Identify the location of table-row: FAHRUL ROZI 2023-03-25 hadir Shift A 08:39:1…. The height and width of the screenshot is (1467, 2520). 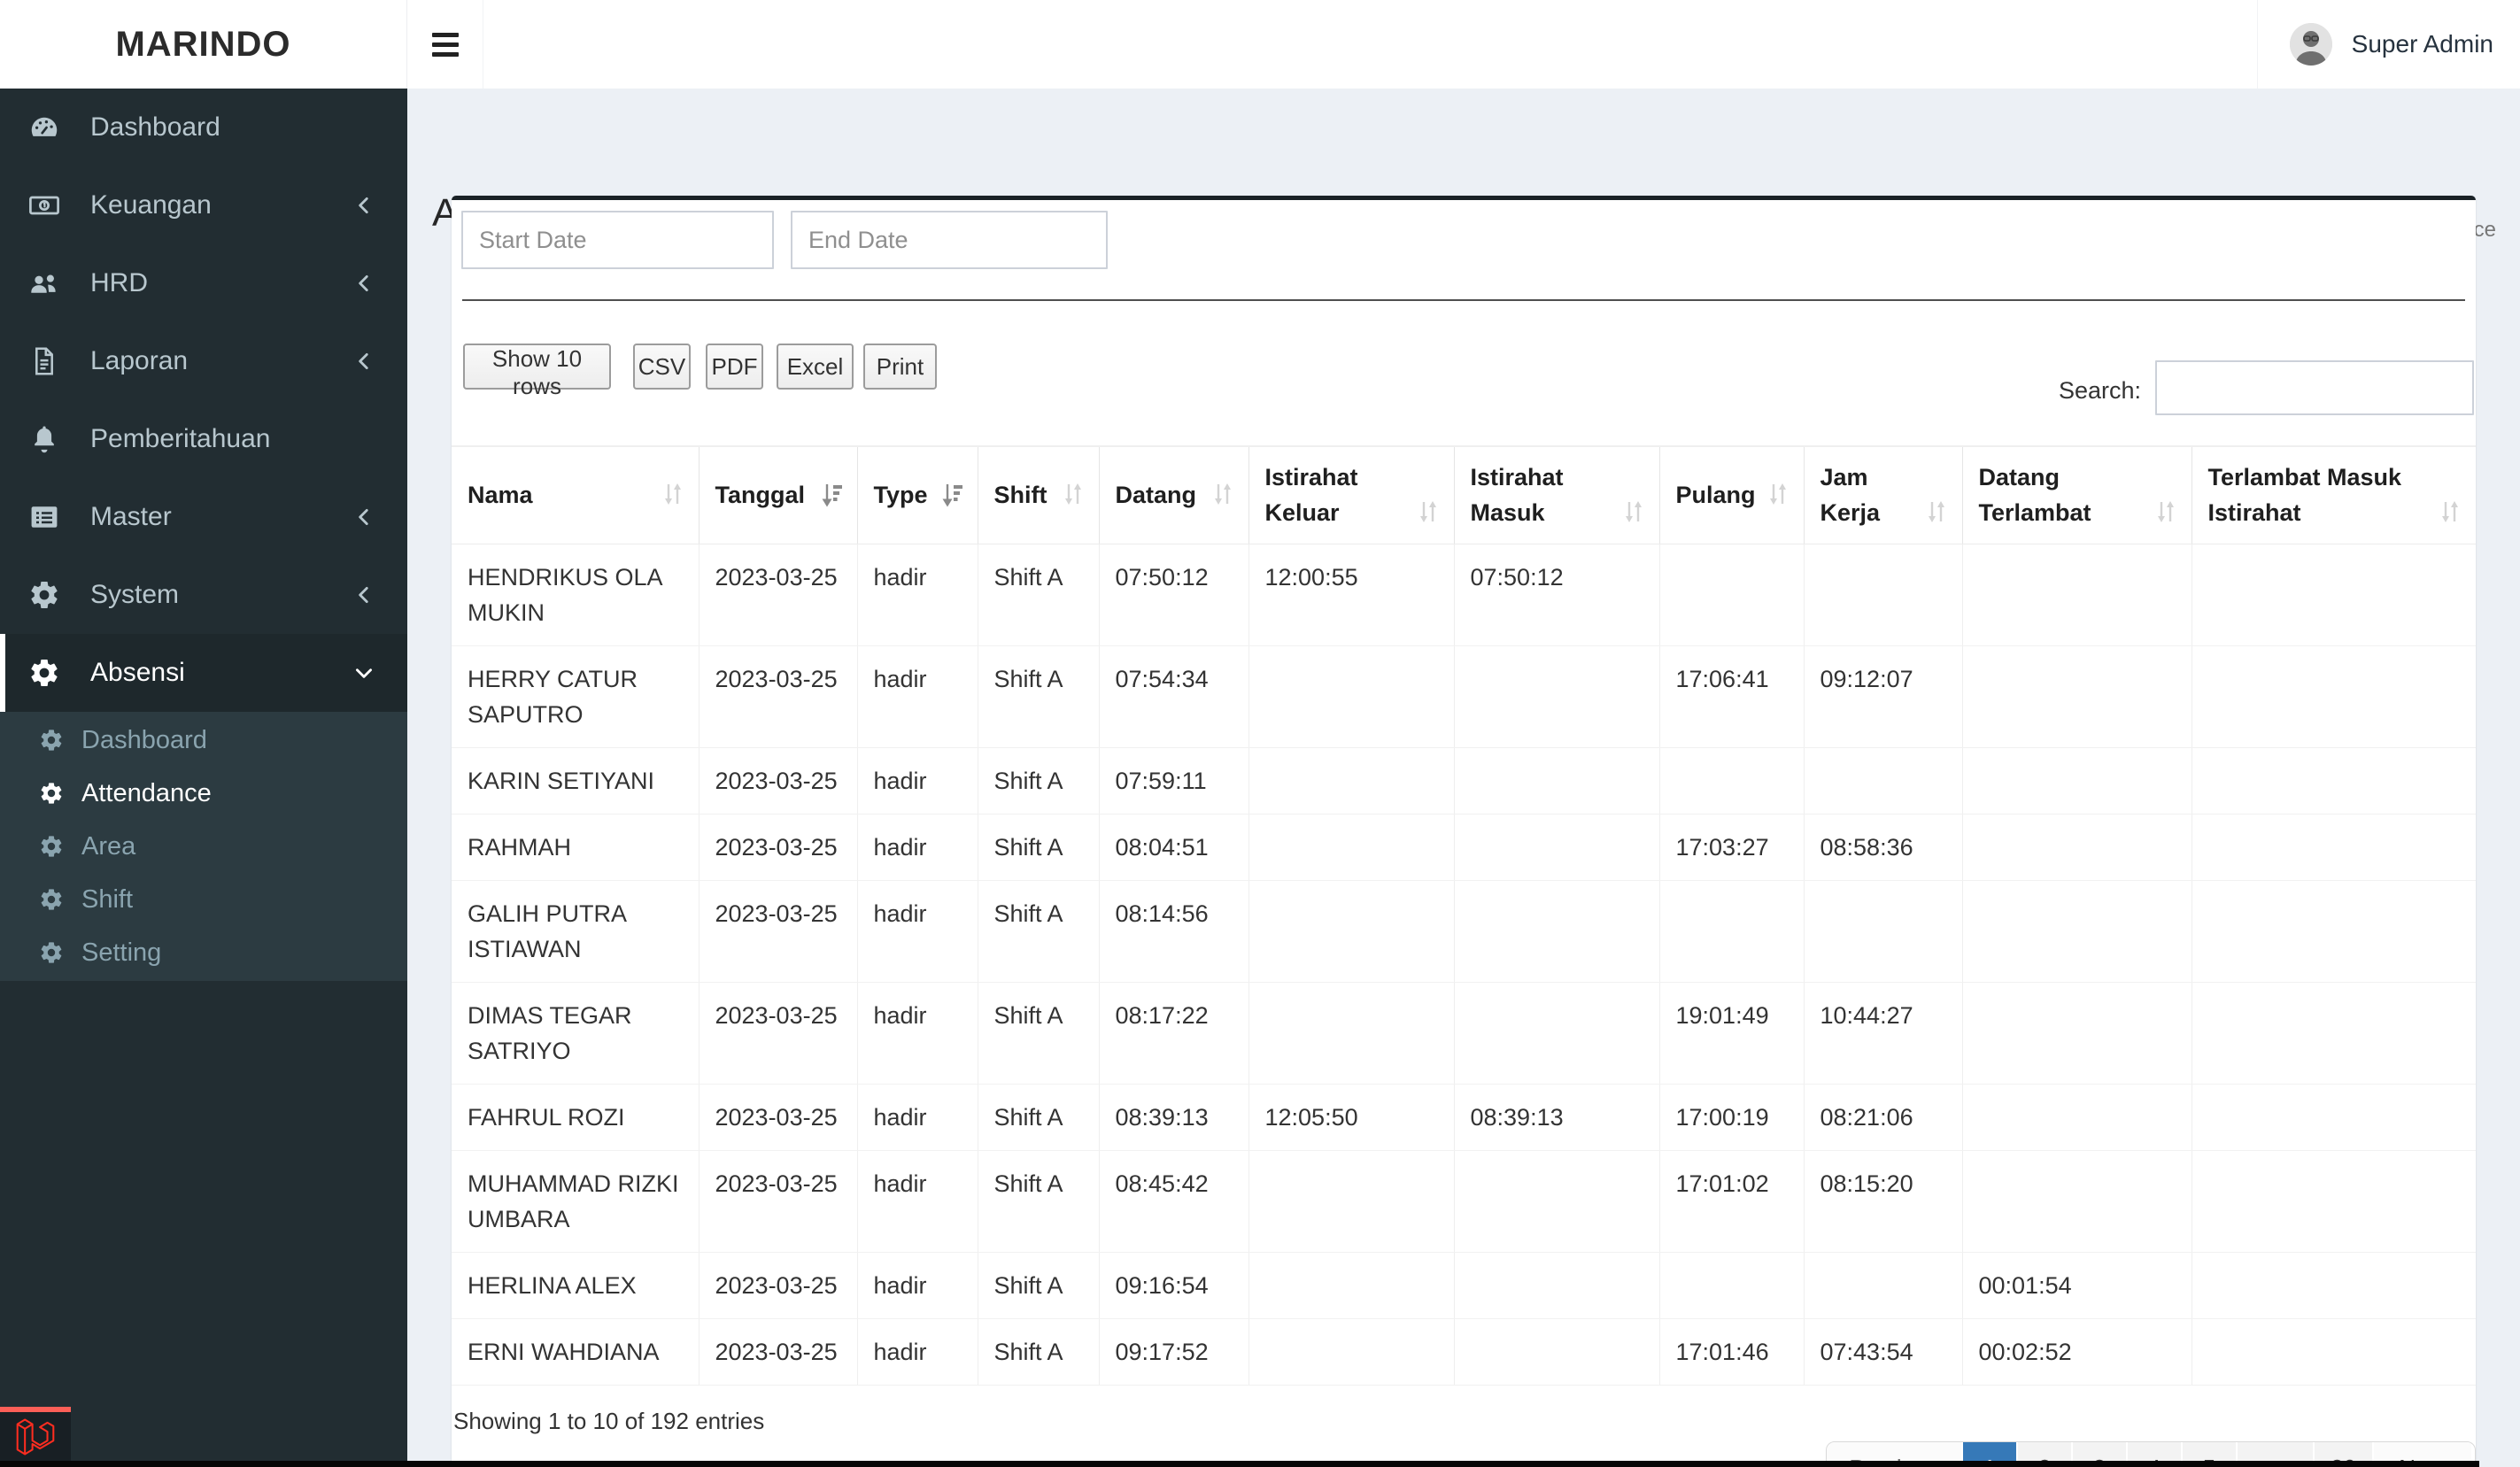
(1464, 1117).